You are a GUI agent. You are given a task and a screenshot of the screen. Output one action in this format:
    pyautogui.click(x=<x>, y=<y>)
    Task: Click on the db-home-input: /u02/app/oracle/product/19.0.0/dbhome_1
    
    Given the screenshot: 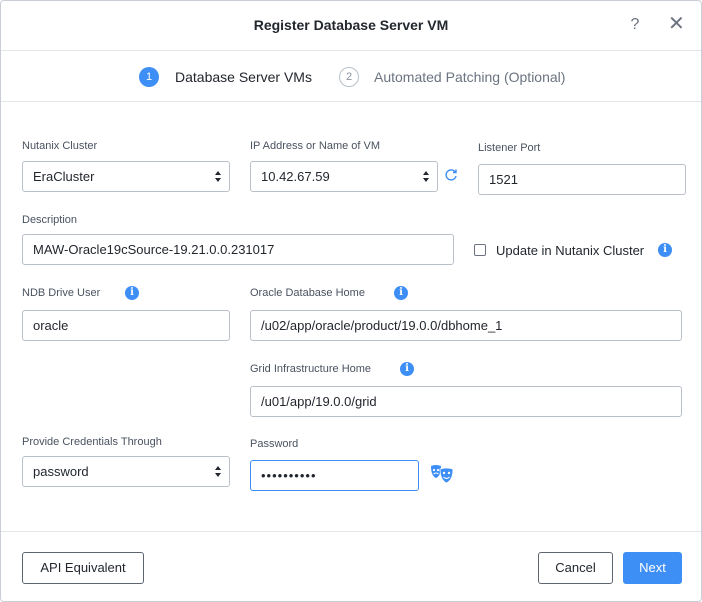 What is the action you would take?
    pyautogui.click(x=466, y=325)
    